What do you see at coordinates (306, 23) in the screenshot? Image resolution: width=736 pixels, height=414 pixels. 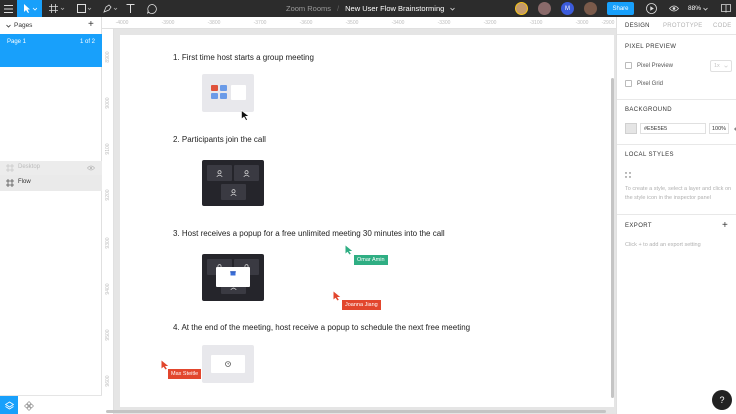 I see `ruler-tick: -3600` at bounding box center [306, 23].